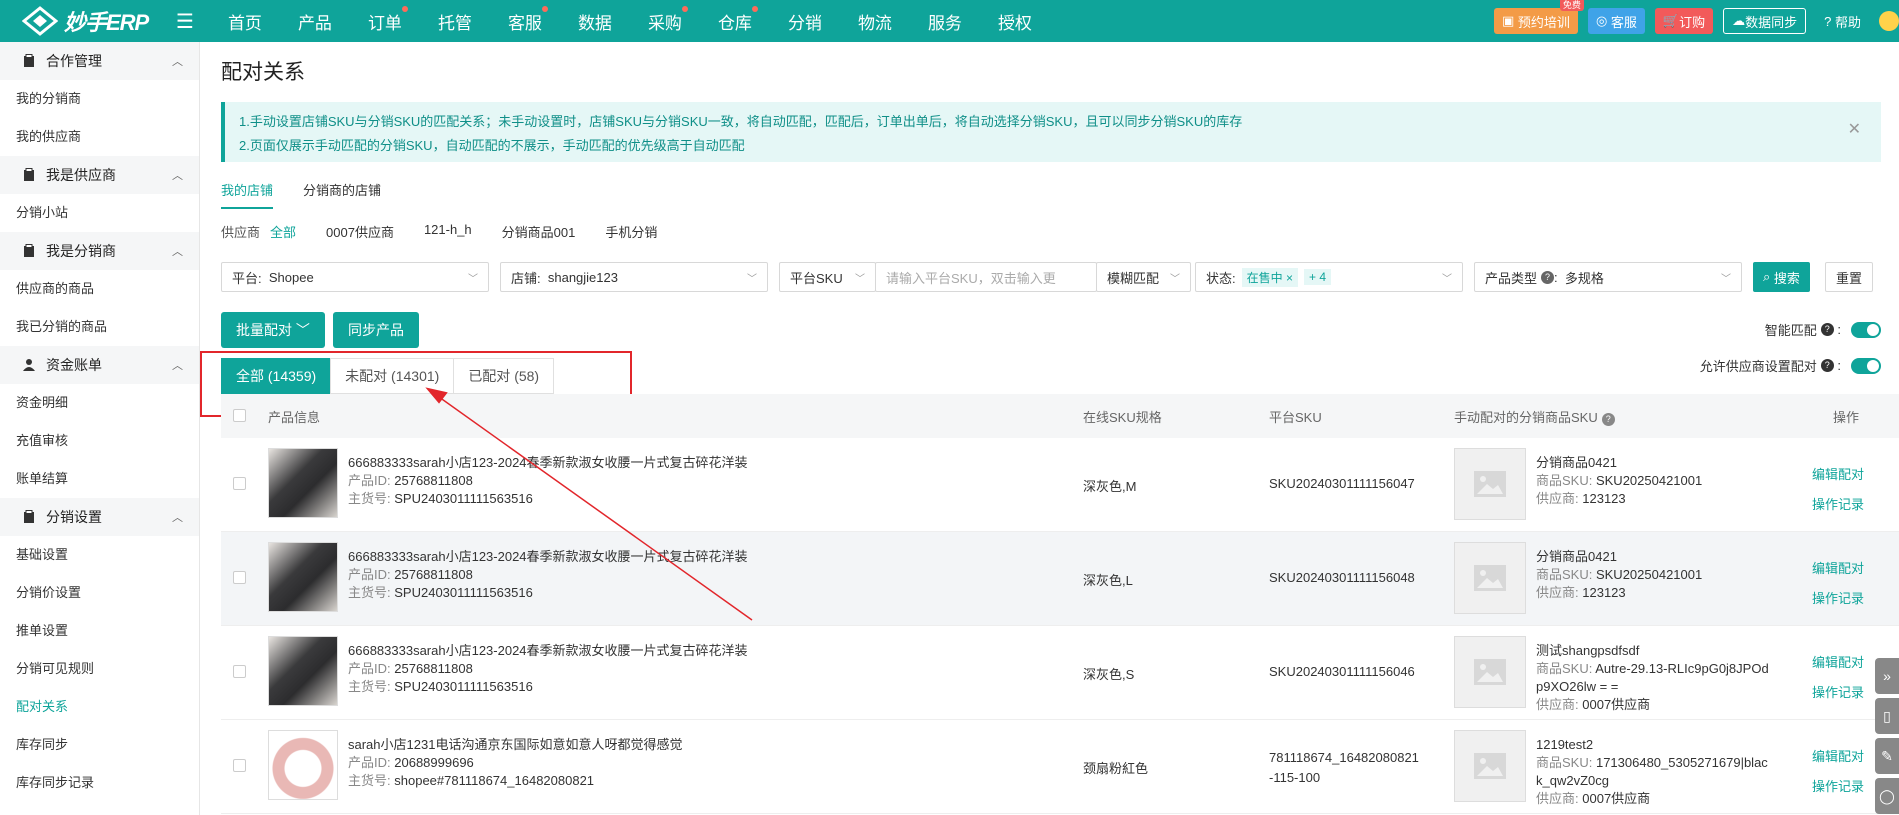 This screenshot has height=815, width=1899. What do you see at coordinates (1289, 278) in the screenshot?
I see `tag-close-icon: ×` at bounding box center [1289, 278].